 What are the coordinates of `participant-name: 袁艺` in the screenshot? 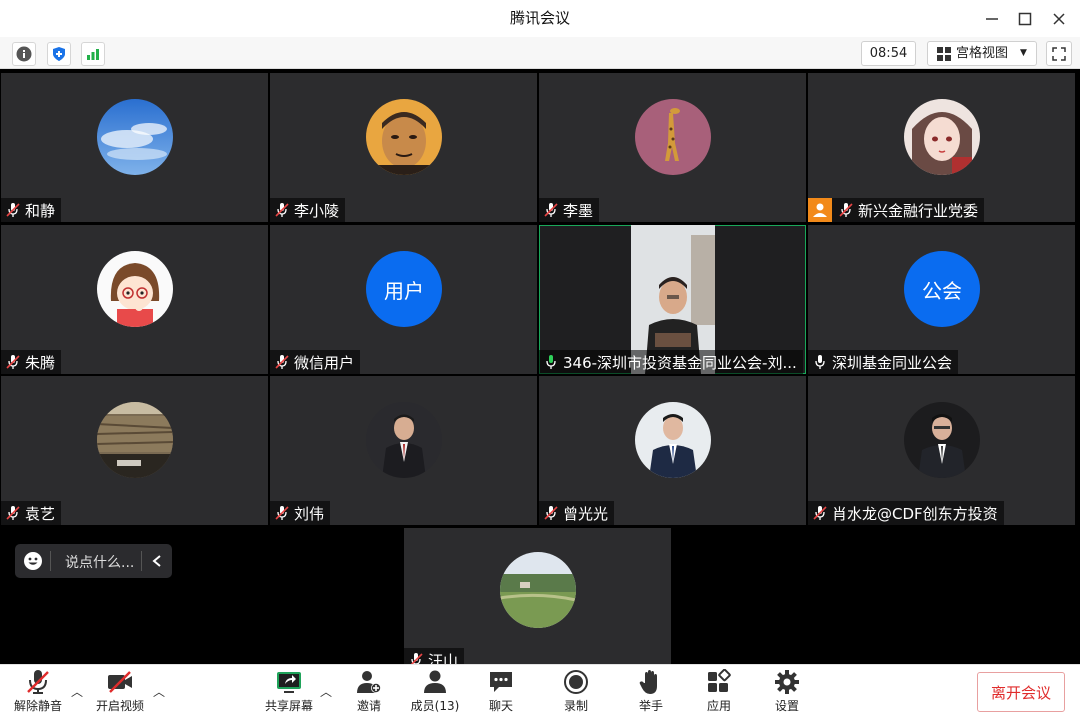 It's located at (40, 513).